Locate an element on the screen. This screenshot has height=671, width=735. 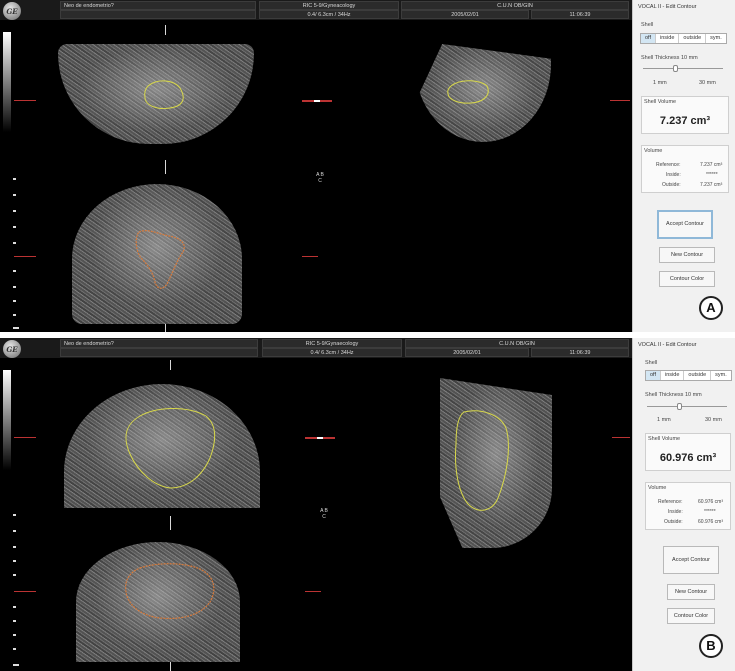
outside-value: 7.237 cm³ is located at coordinates (711, 185).